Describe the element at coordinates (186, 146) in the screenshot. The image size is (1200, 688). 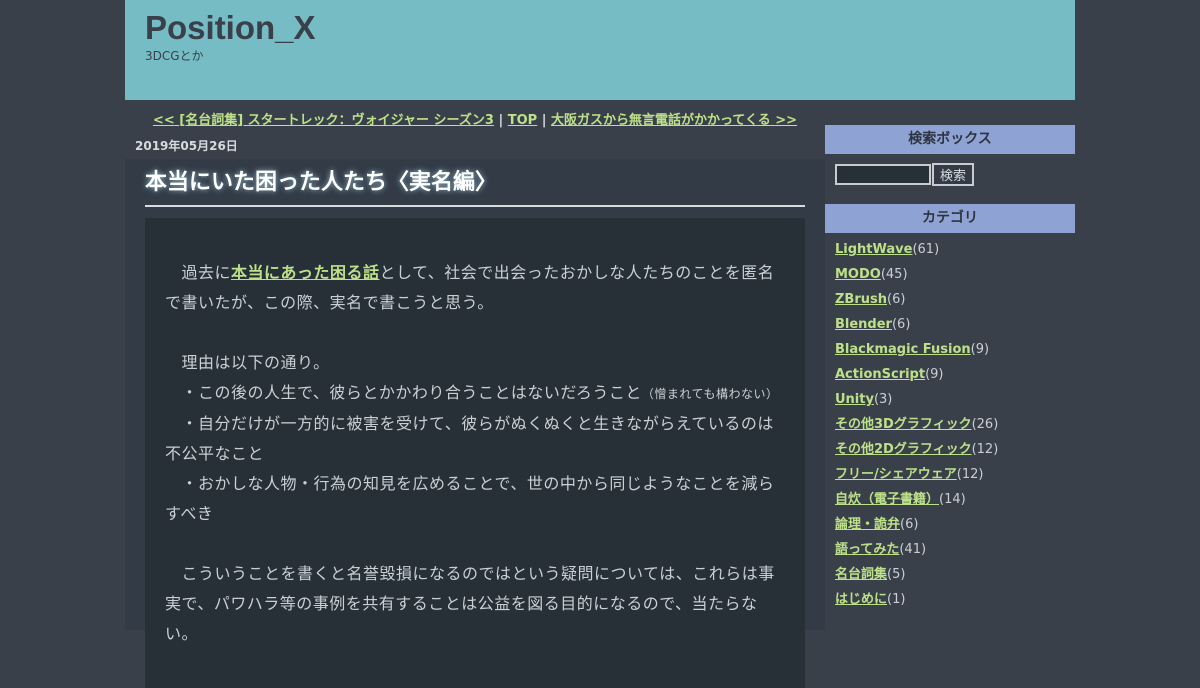
I see `entry-date: 2019年05月26日` at that location.